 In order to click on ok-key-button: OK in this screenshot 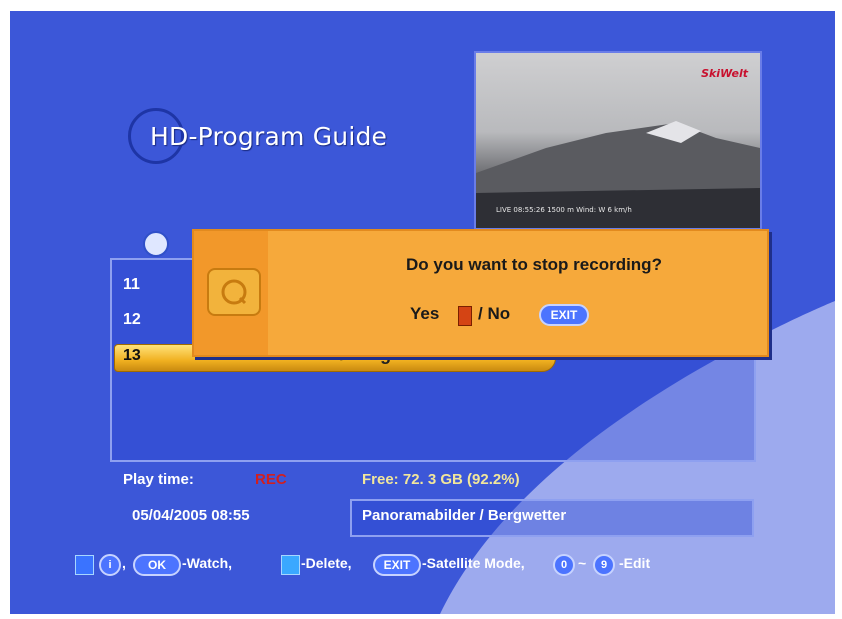, I will do `click(157, 565)`.